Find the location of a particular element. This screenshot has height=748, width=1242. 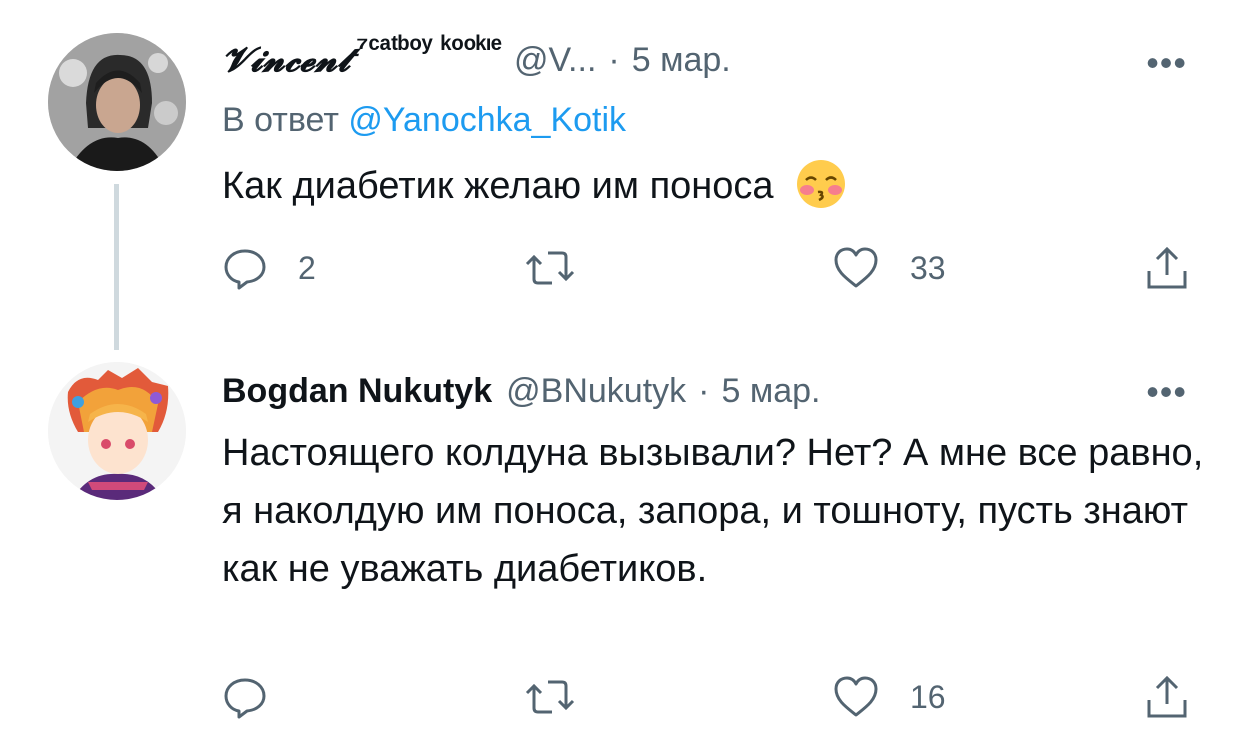

author-name: Bogdan Nukutyk is located at coordinates (357, 391).